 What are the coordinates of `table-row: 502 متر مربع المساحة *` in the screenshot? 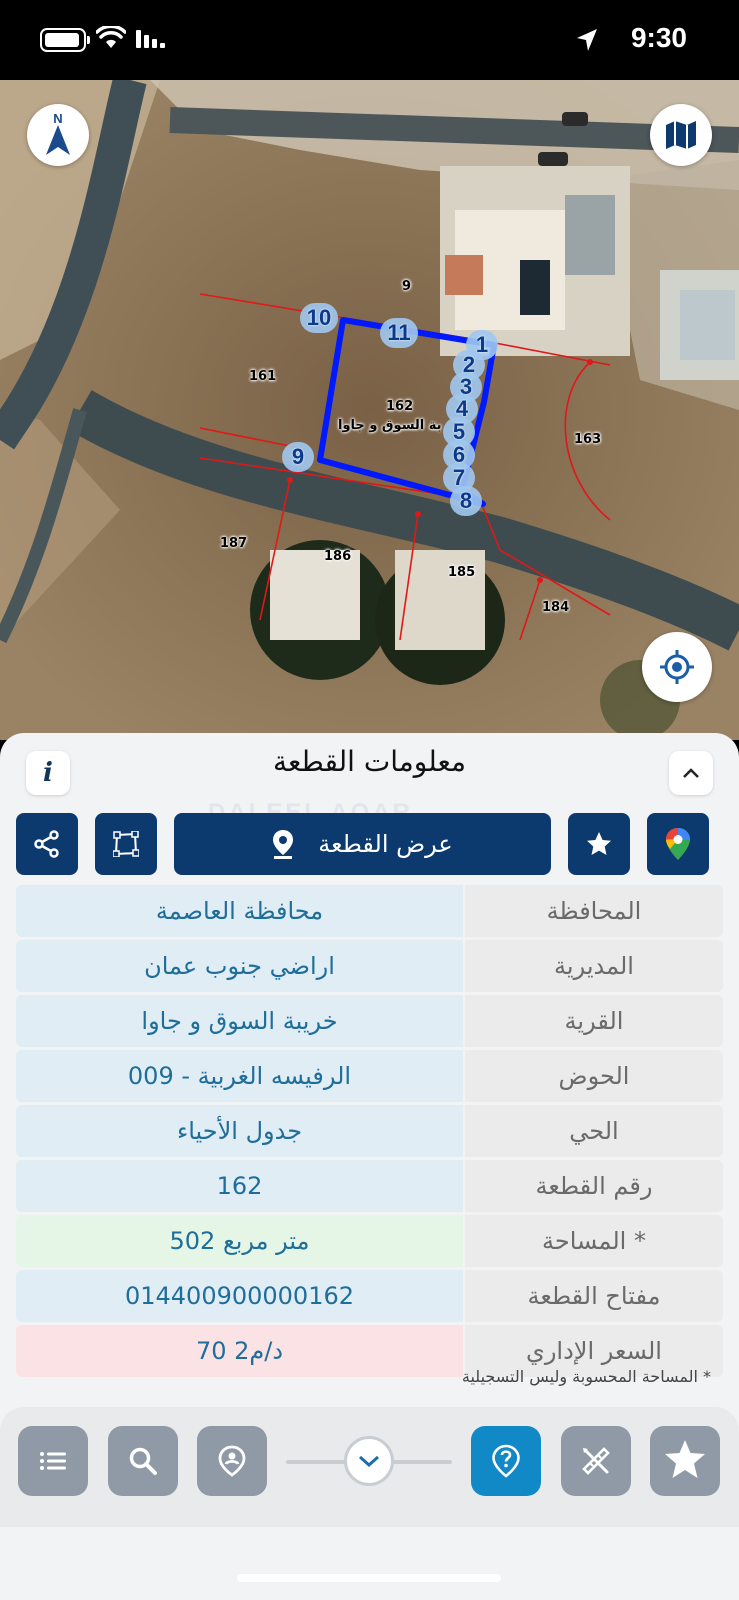 It's located at (369, 1241).